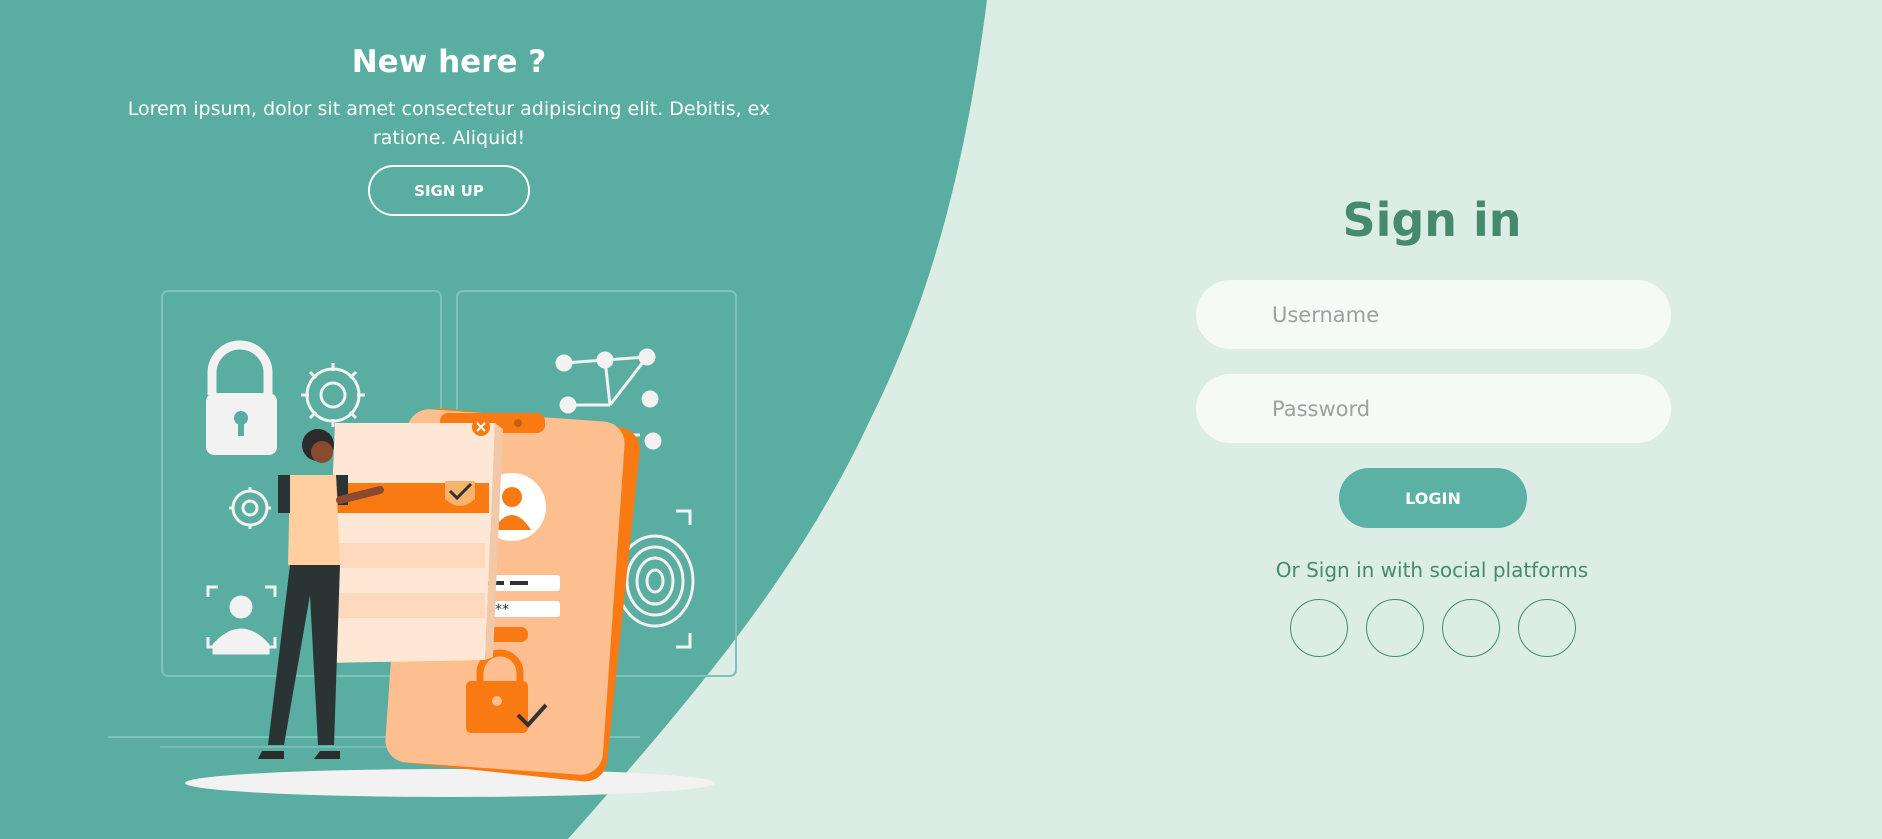  What do you see at coordinates (241, 620) in the screenshot?
I see `face-scan-icon` at bounding box center [241, 620].